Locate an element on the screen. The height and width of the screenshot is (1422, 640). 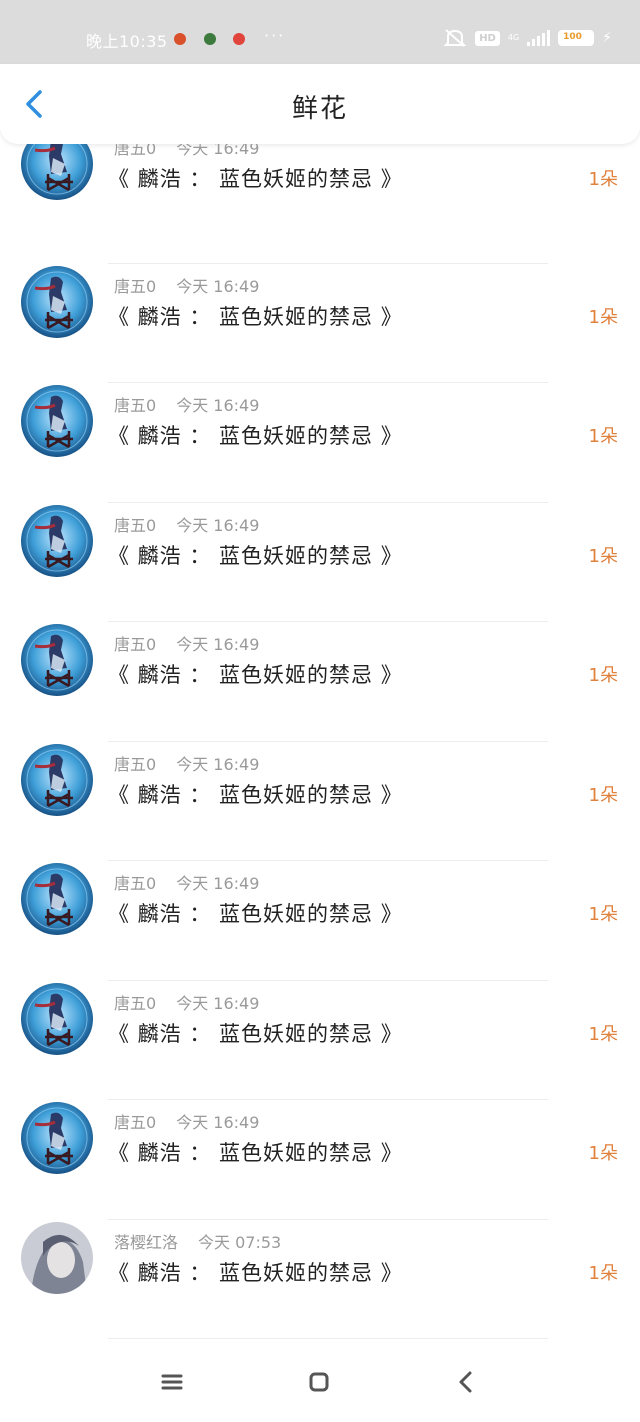
list-item: 落樱红洛 今天 07:53 《 麟浩 ： 蓝色妖姬的禁忌 》 1朵 is located at coordinates (320, 1279).